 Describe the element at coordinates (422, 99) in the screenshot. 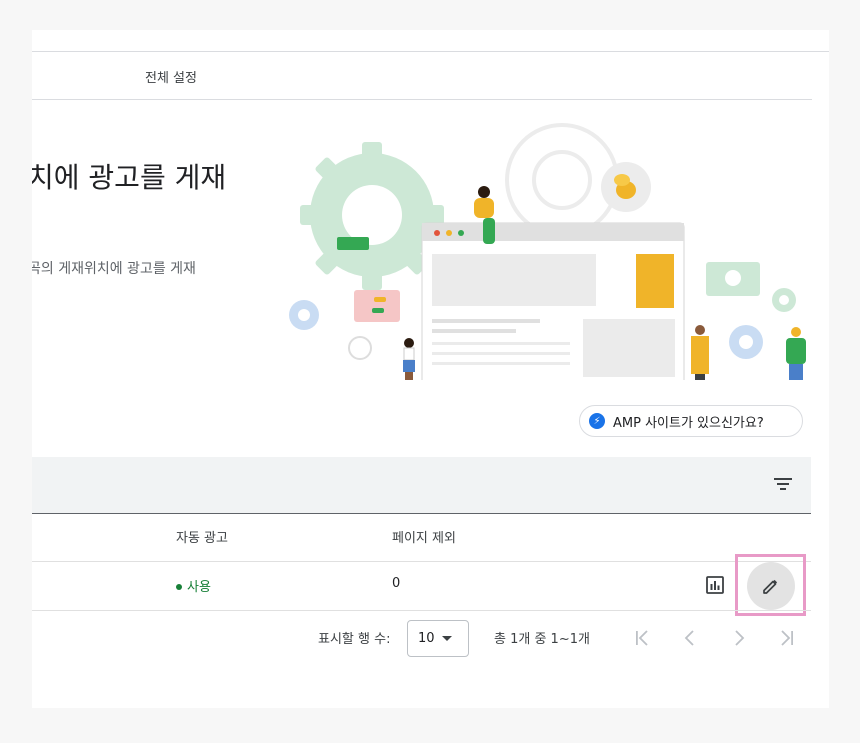

I see `tab-divider` at that location.